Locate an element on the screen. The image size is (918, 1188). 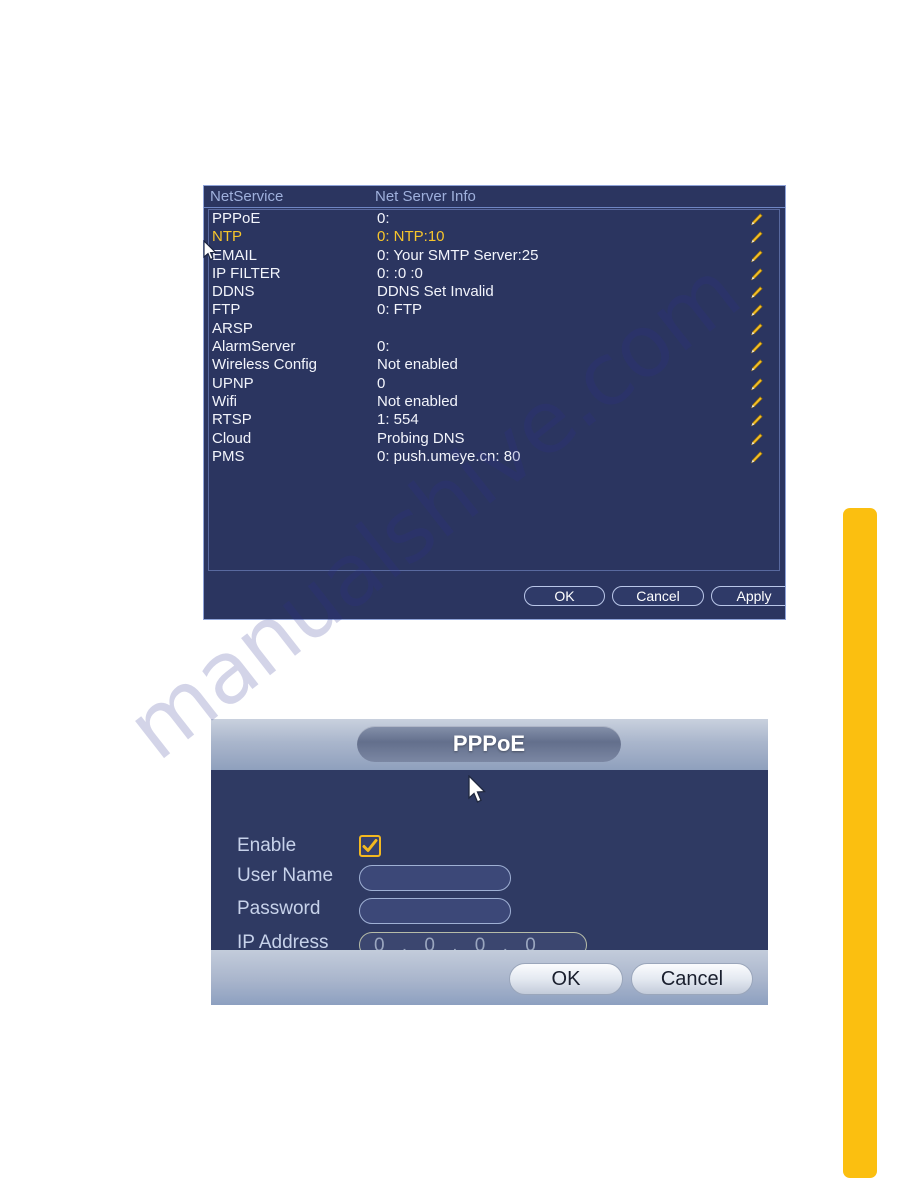
pppoe-footer: OK Cancel is located at coordinates (489, 977).